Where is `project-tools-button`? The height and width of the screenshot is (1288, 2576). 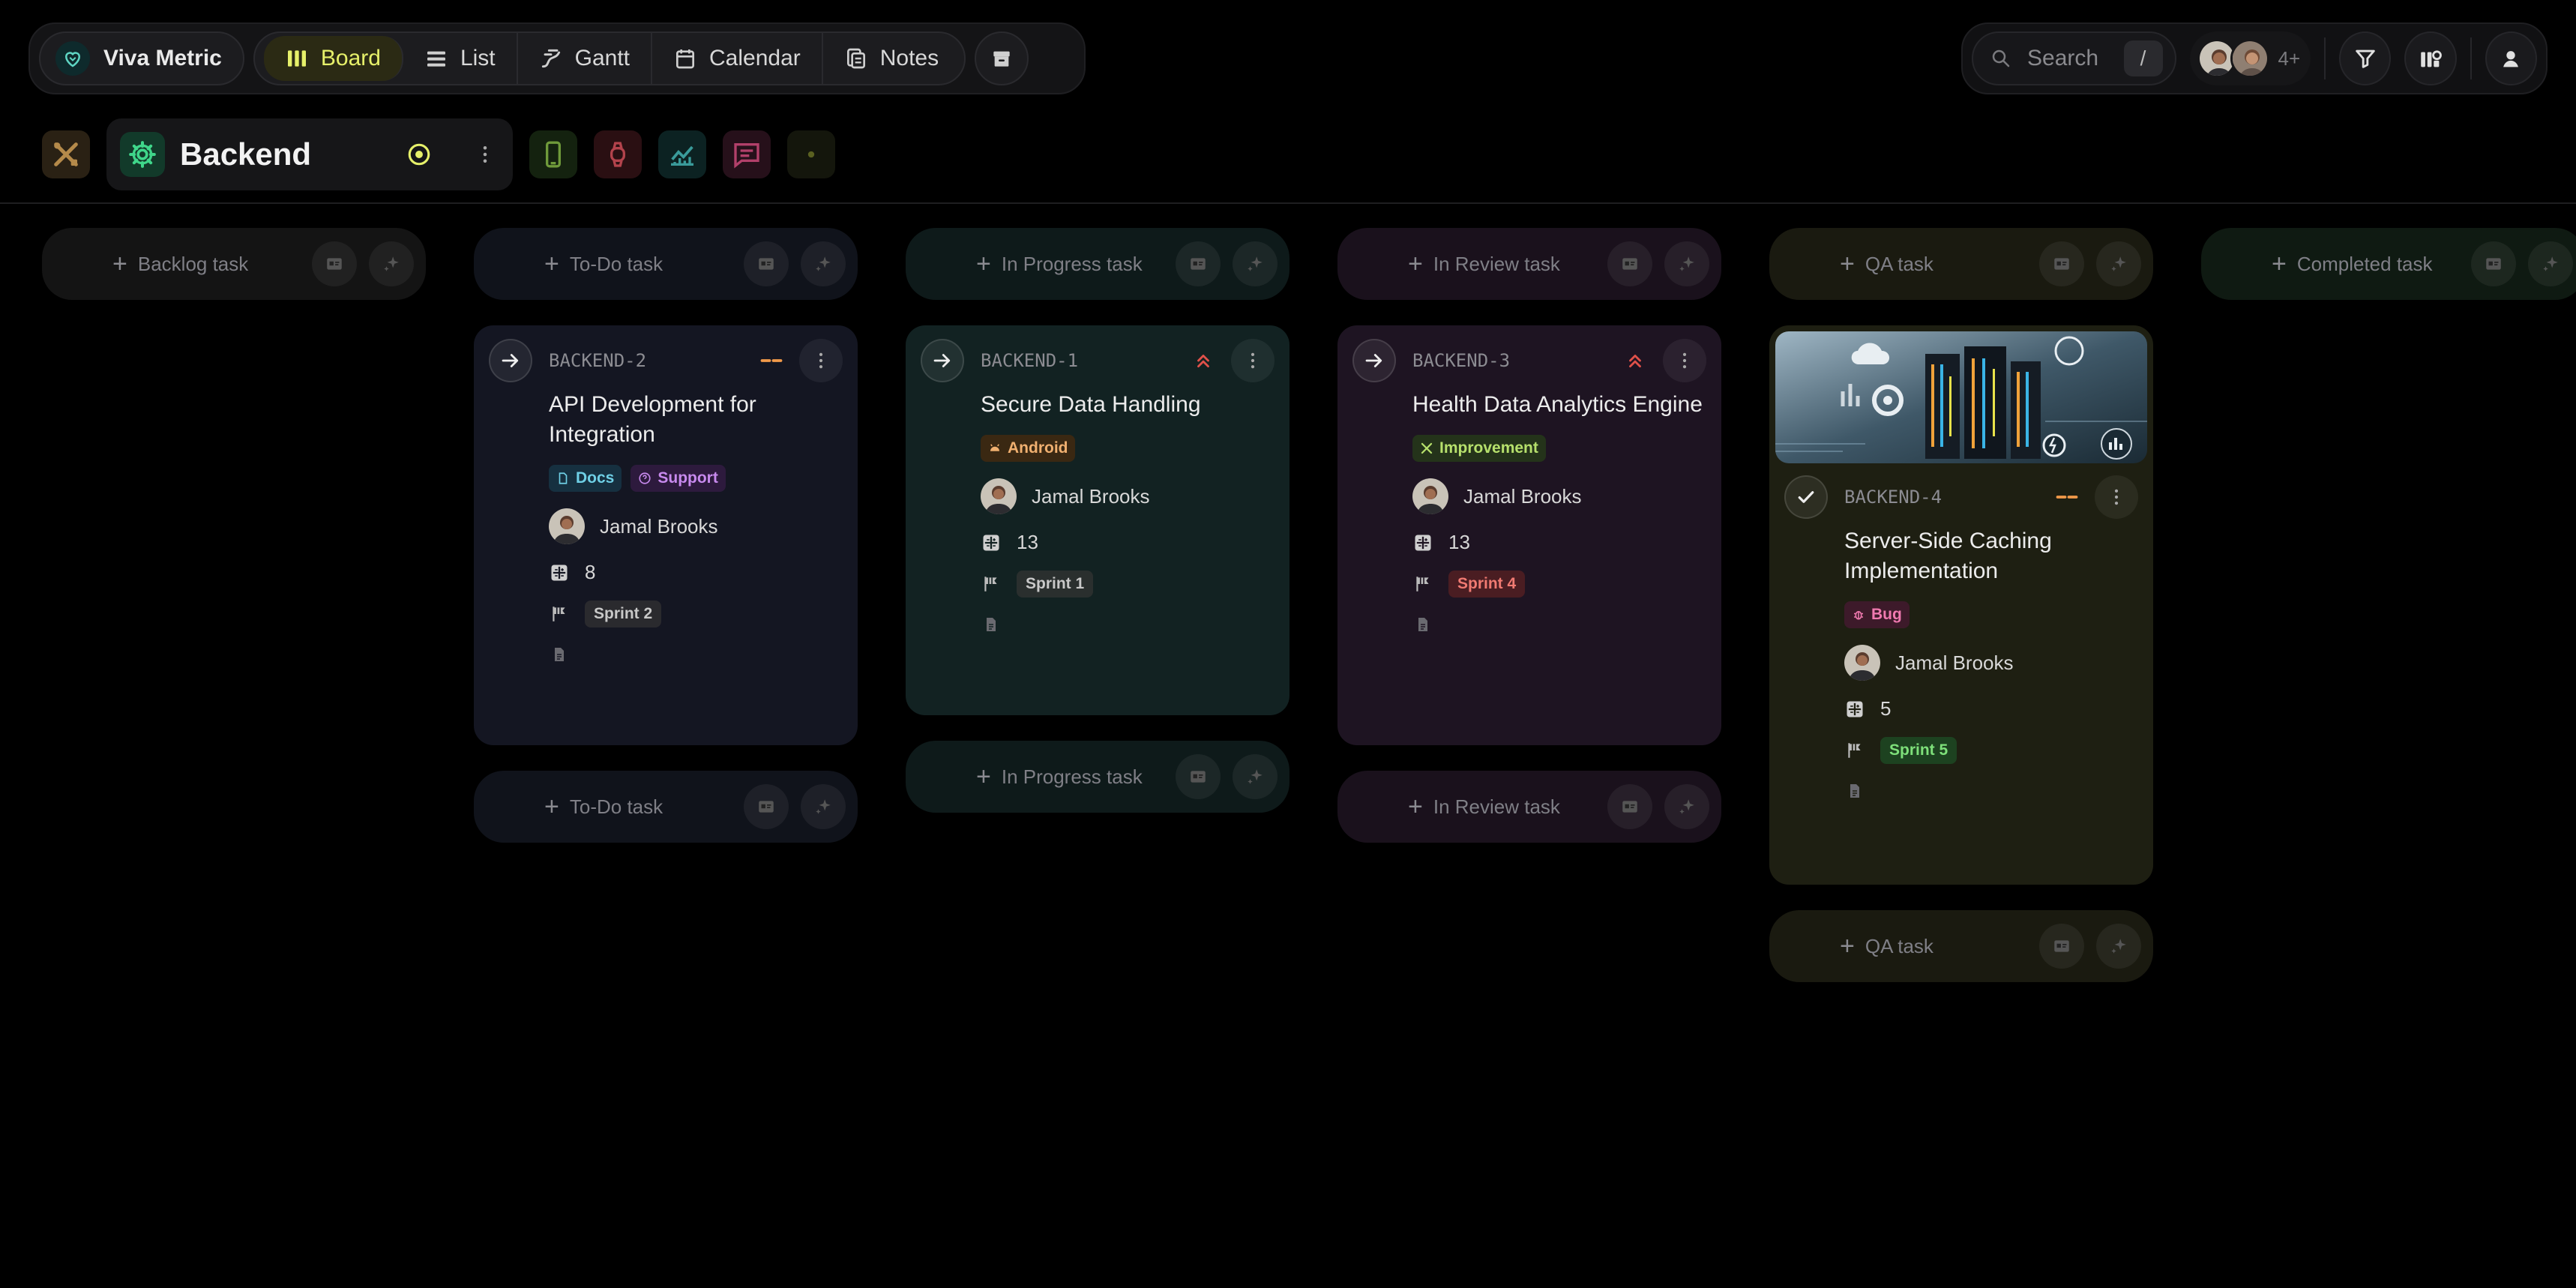 project-tools-button is located at coordinates (66, 154).